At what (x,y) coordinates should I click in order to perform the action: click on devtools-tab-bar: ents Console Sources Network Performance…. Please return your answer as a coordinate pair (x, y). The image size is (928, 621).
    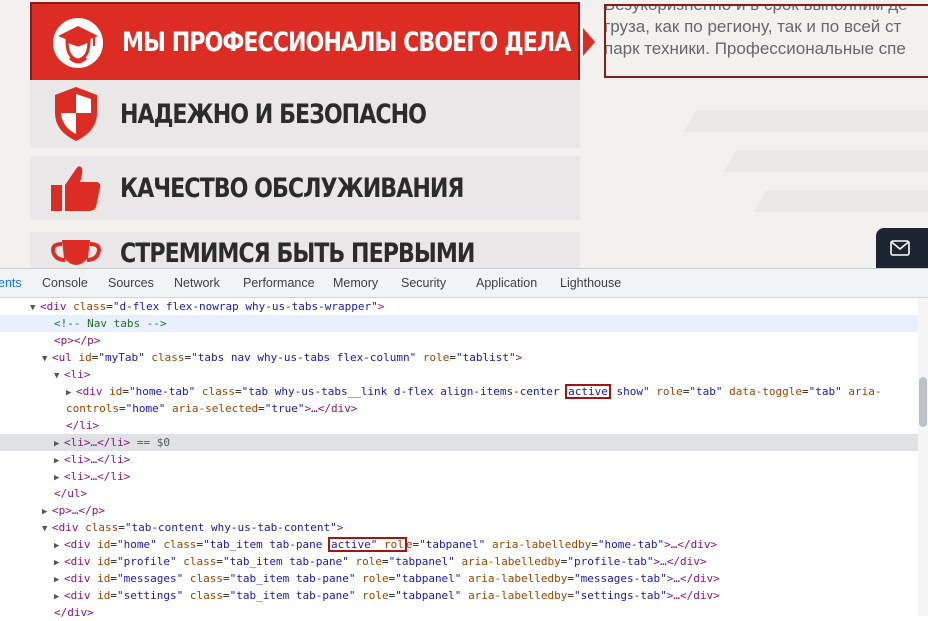
    Looking at the image, I should click on (464, 283).